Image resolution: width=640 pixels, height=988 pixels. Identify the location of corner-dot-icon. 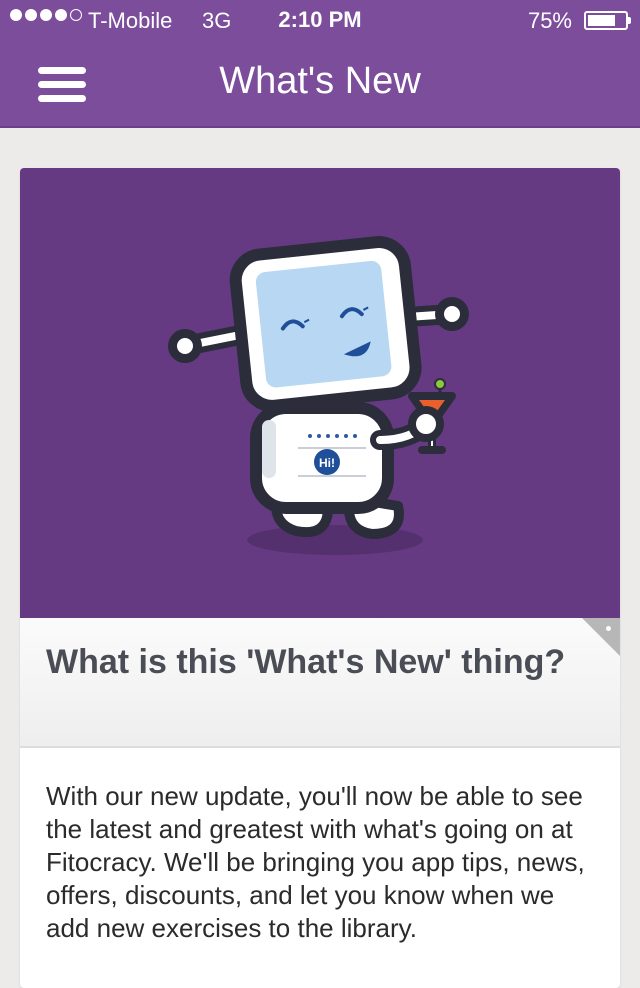
(608, 628).